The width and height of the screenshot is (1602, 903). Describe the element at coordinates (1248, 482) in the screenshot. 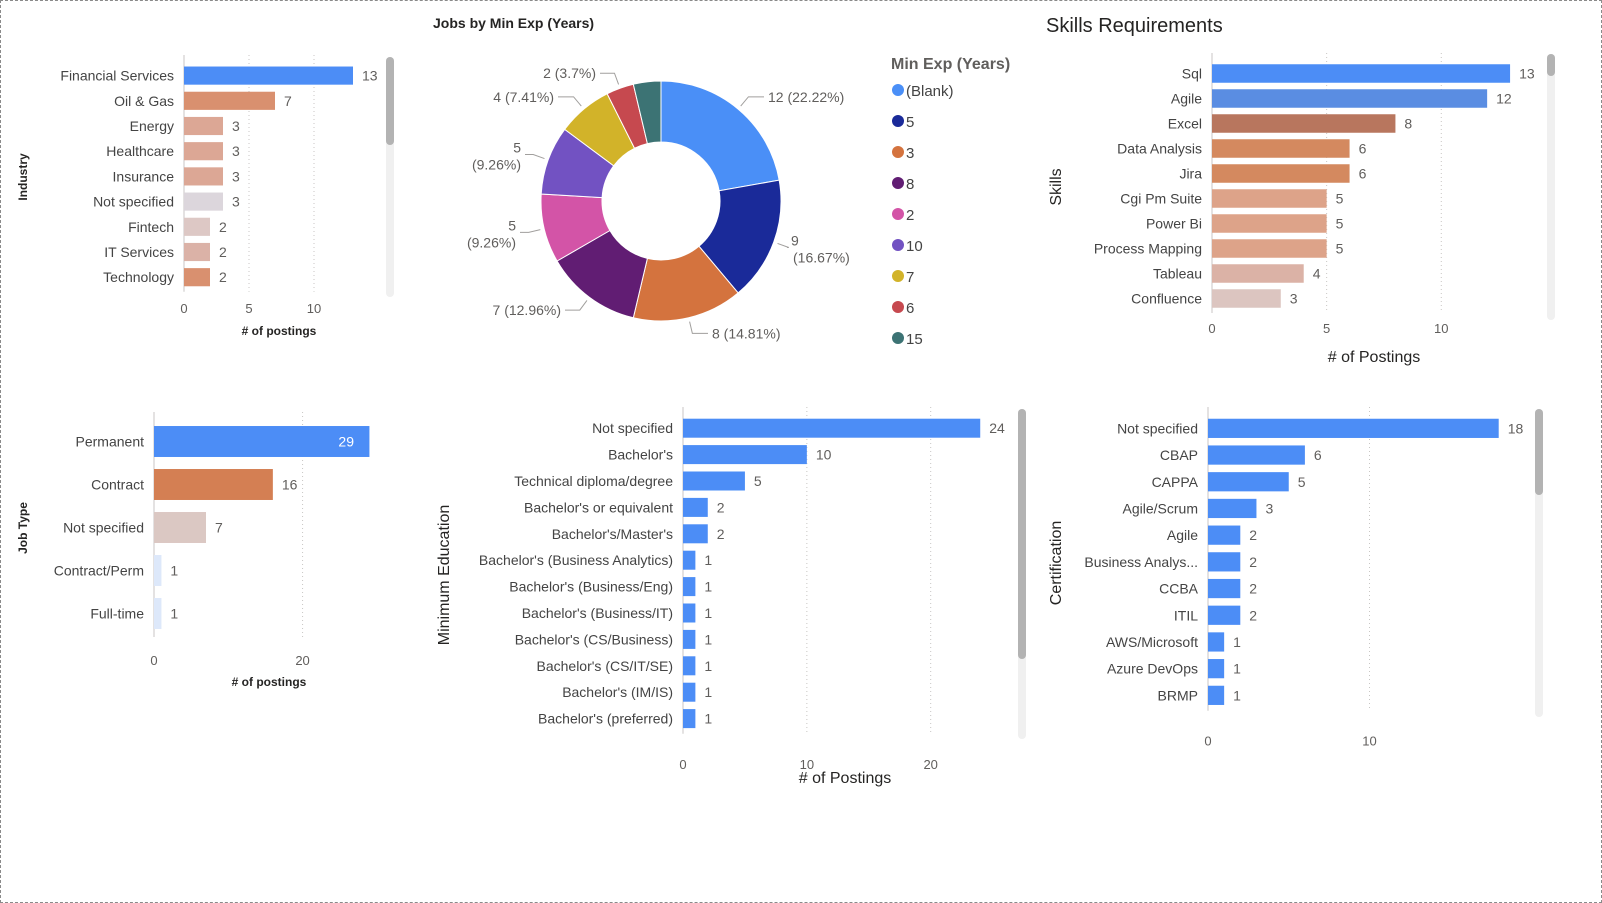

I see `bar-cappa` at that location.